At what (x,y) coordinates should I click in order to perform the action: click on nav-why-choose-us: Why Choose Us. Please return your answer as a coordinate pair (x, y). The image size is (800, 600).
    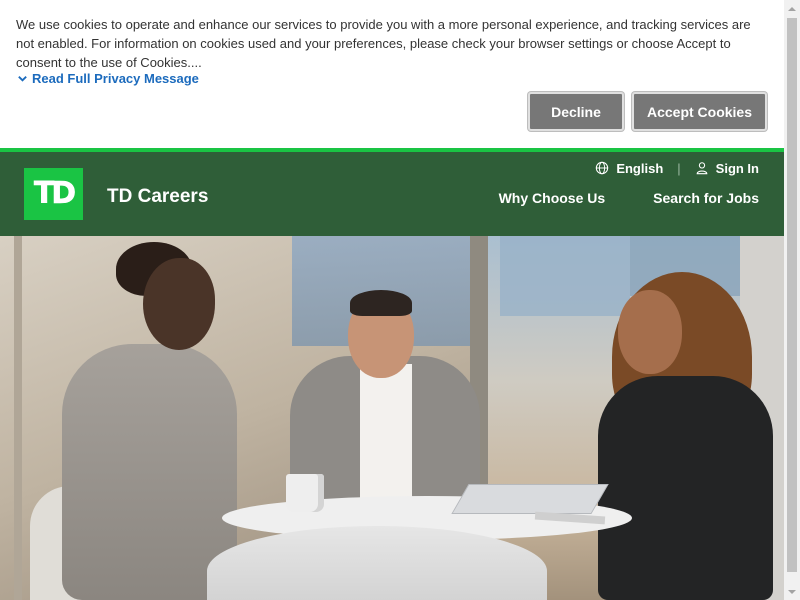
    Looking at the image, I should click on (552, 198).